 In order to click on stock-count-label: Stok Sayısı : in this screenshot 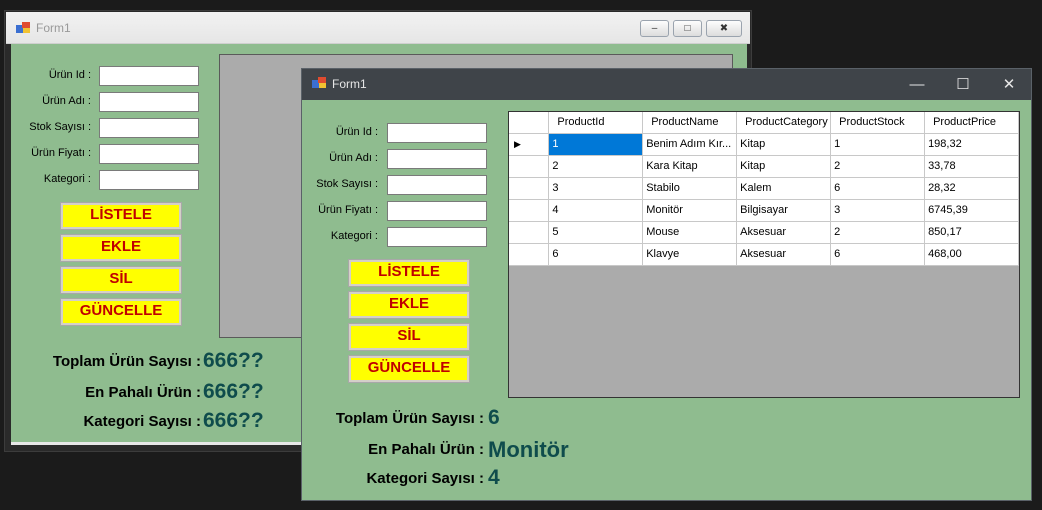, I will do `click(60, 127)`.